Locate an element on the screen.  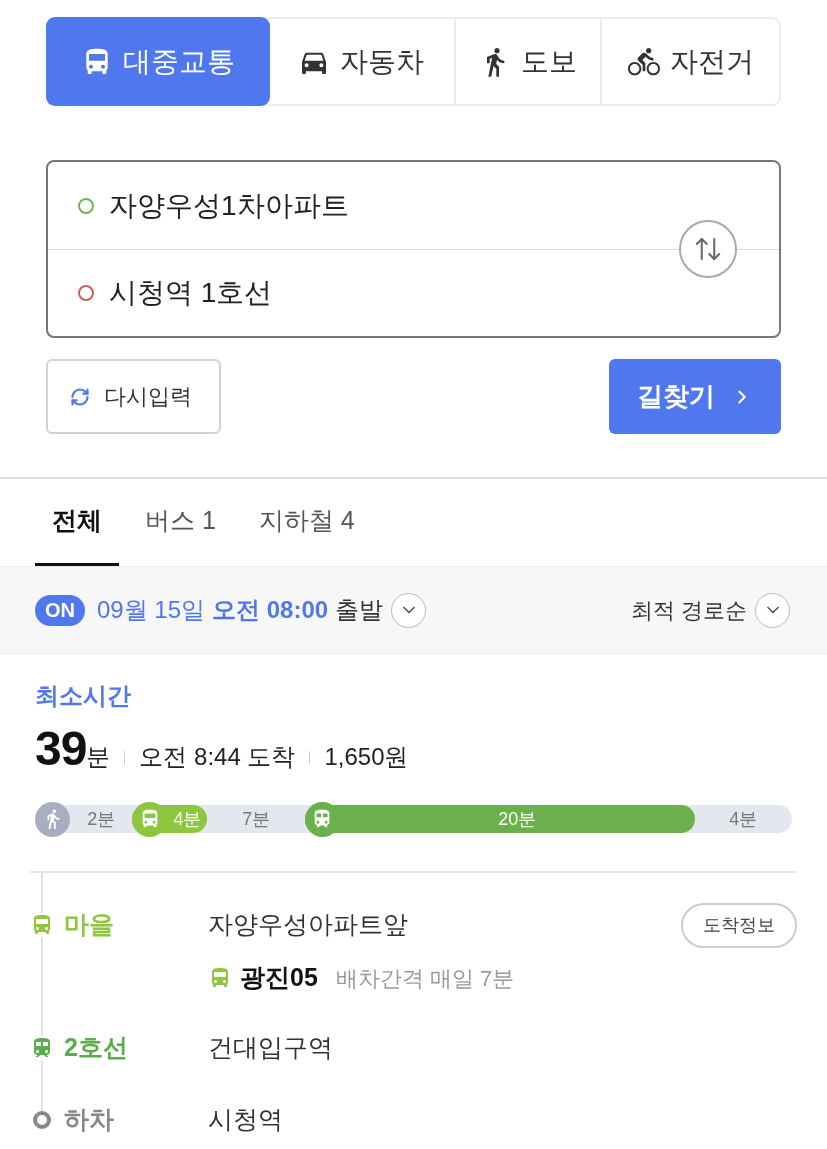
result-tab: 버스 1 is located at coordinates (180, 522).